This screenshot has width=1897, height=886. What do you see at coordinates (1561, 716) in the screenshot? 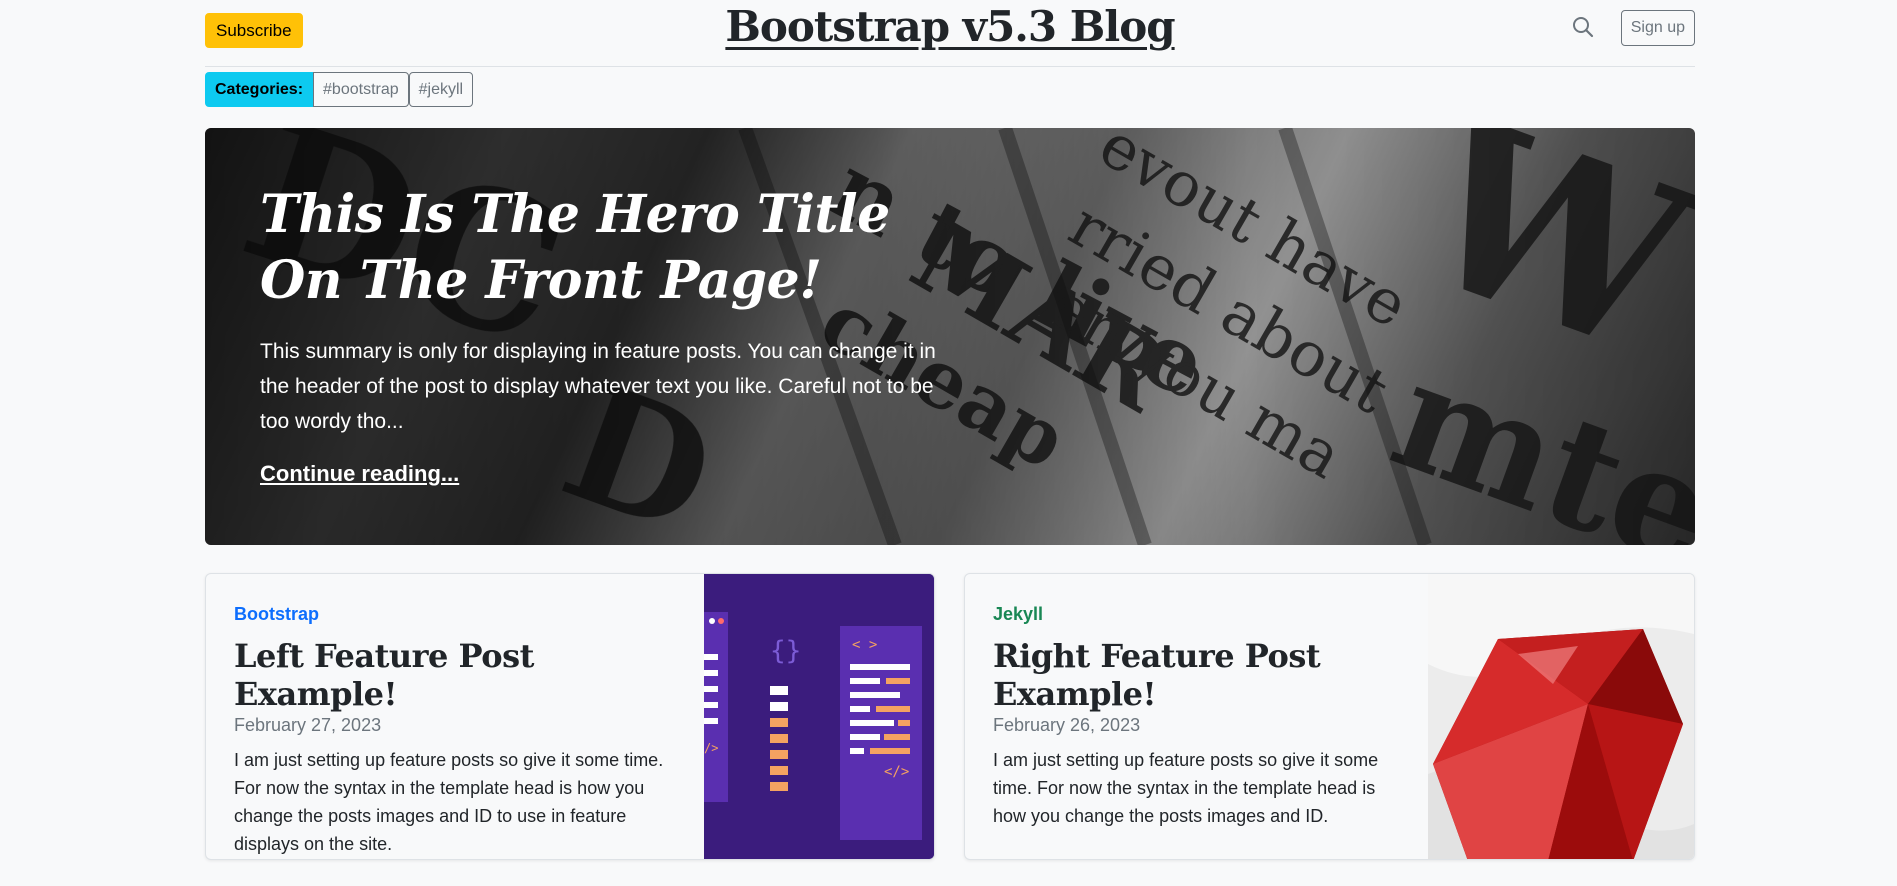
I see `ruby-gem-illustration-icon` at bounding box center [1561, 716].